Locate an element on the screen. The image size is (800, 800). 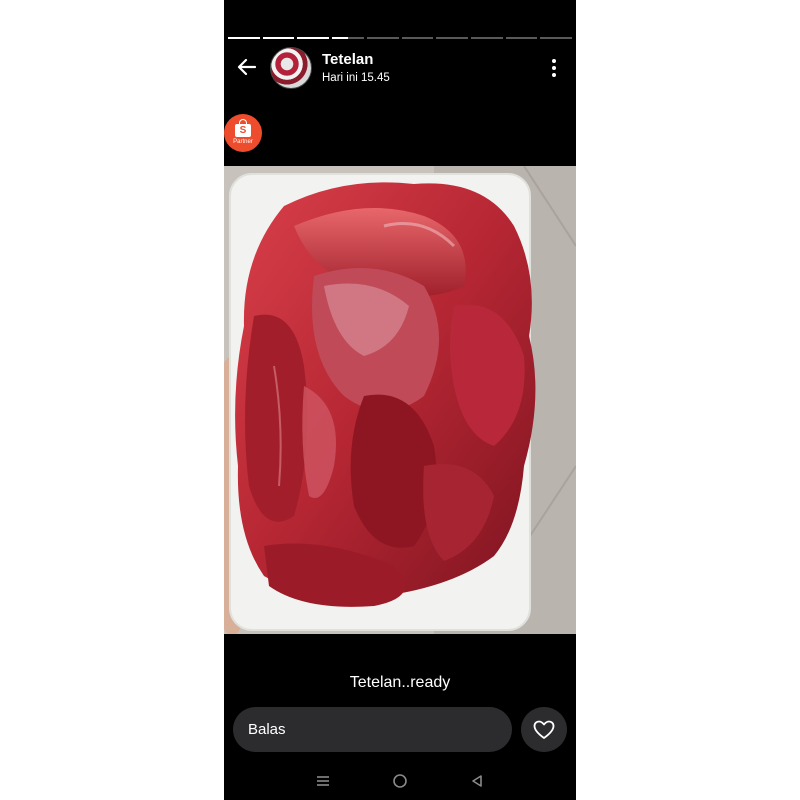
nav-back-icon is located at coordinates (477, 781).